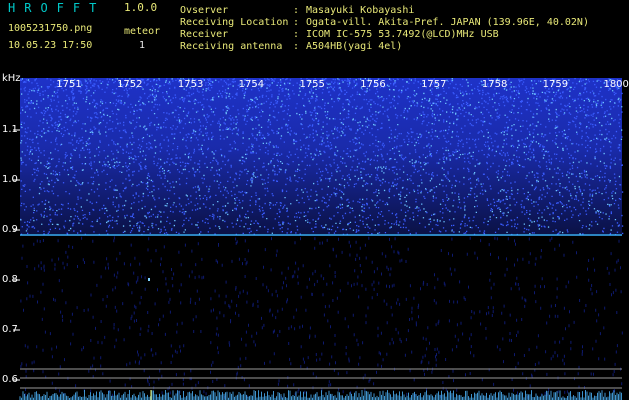 The image size is (629, 400). What do you see at coordinates (10, 129) in the screenshot?
I see `y-tick-label: 1.1` at bounding box center [10, 129].